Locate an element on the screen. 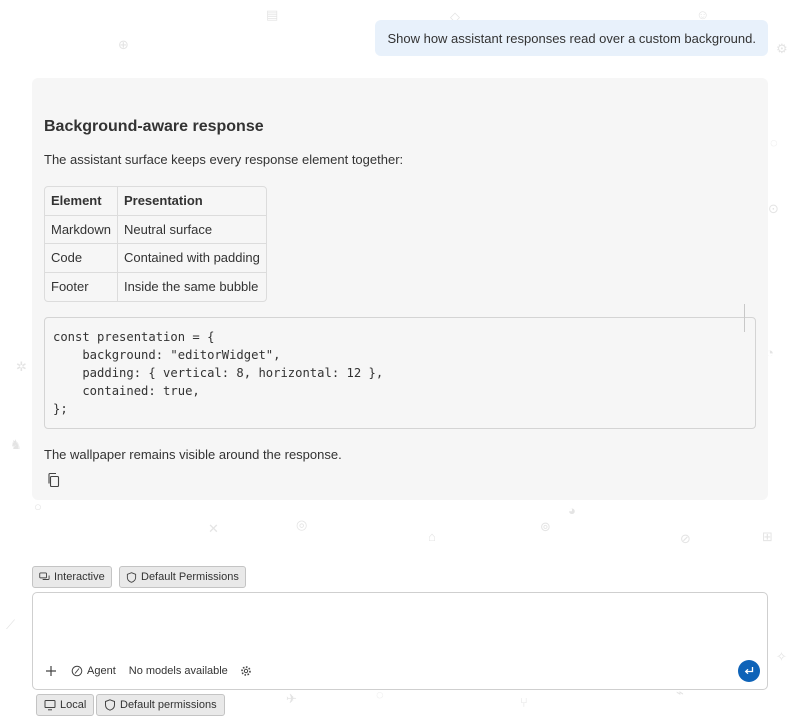  table-header: Presentation is located at coordinates (191, 201).